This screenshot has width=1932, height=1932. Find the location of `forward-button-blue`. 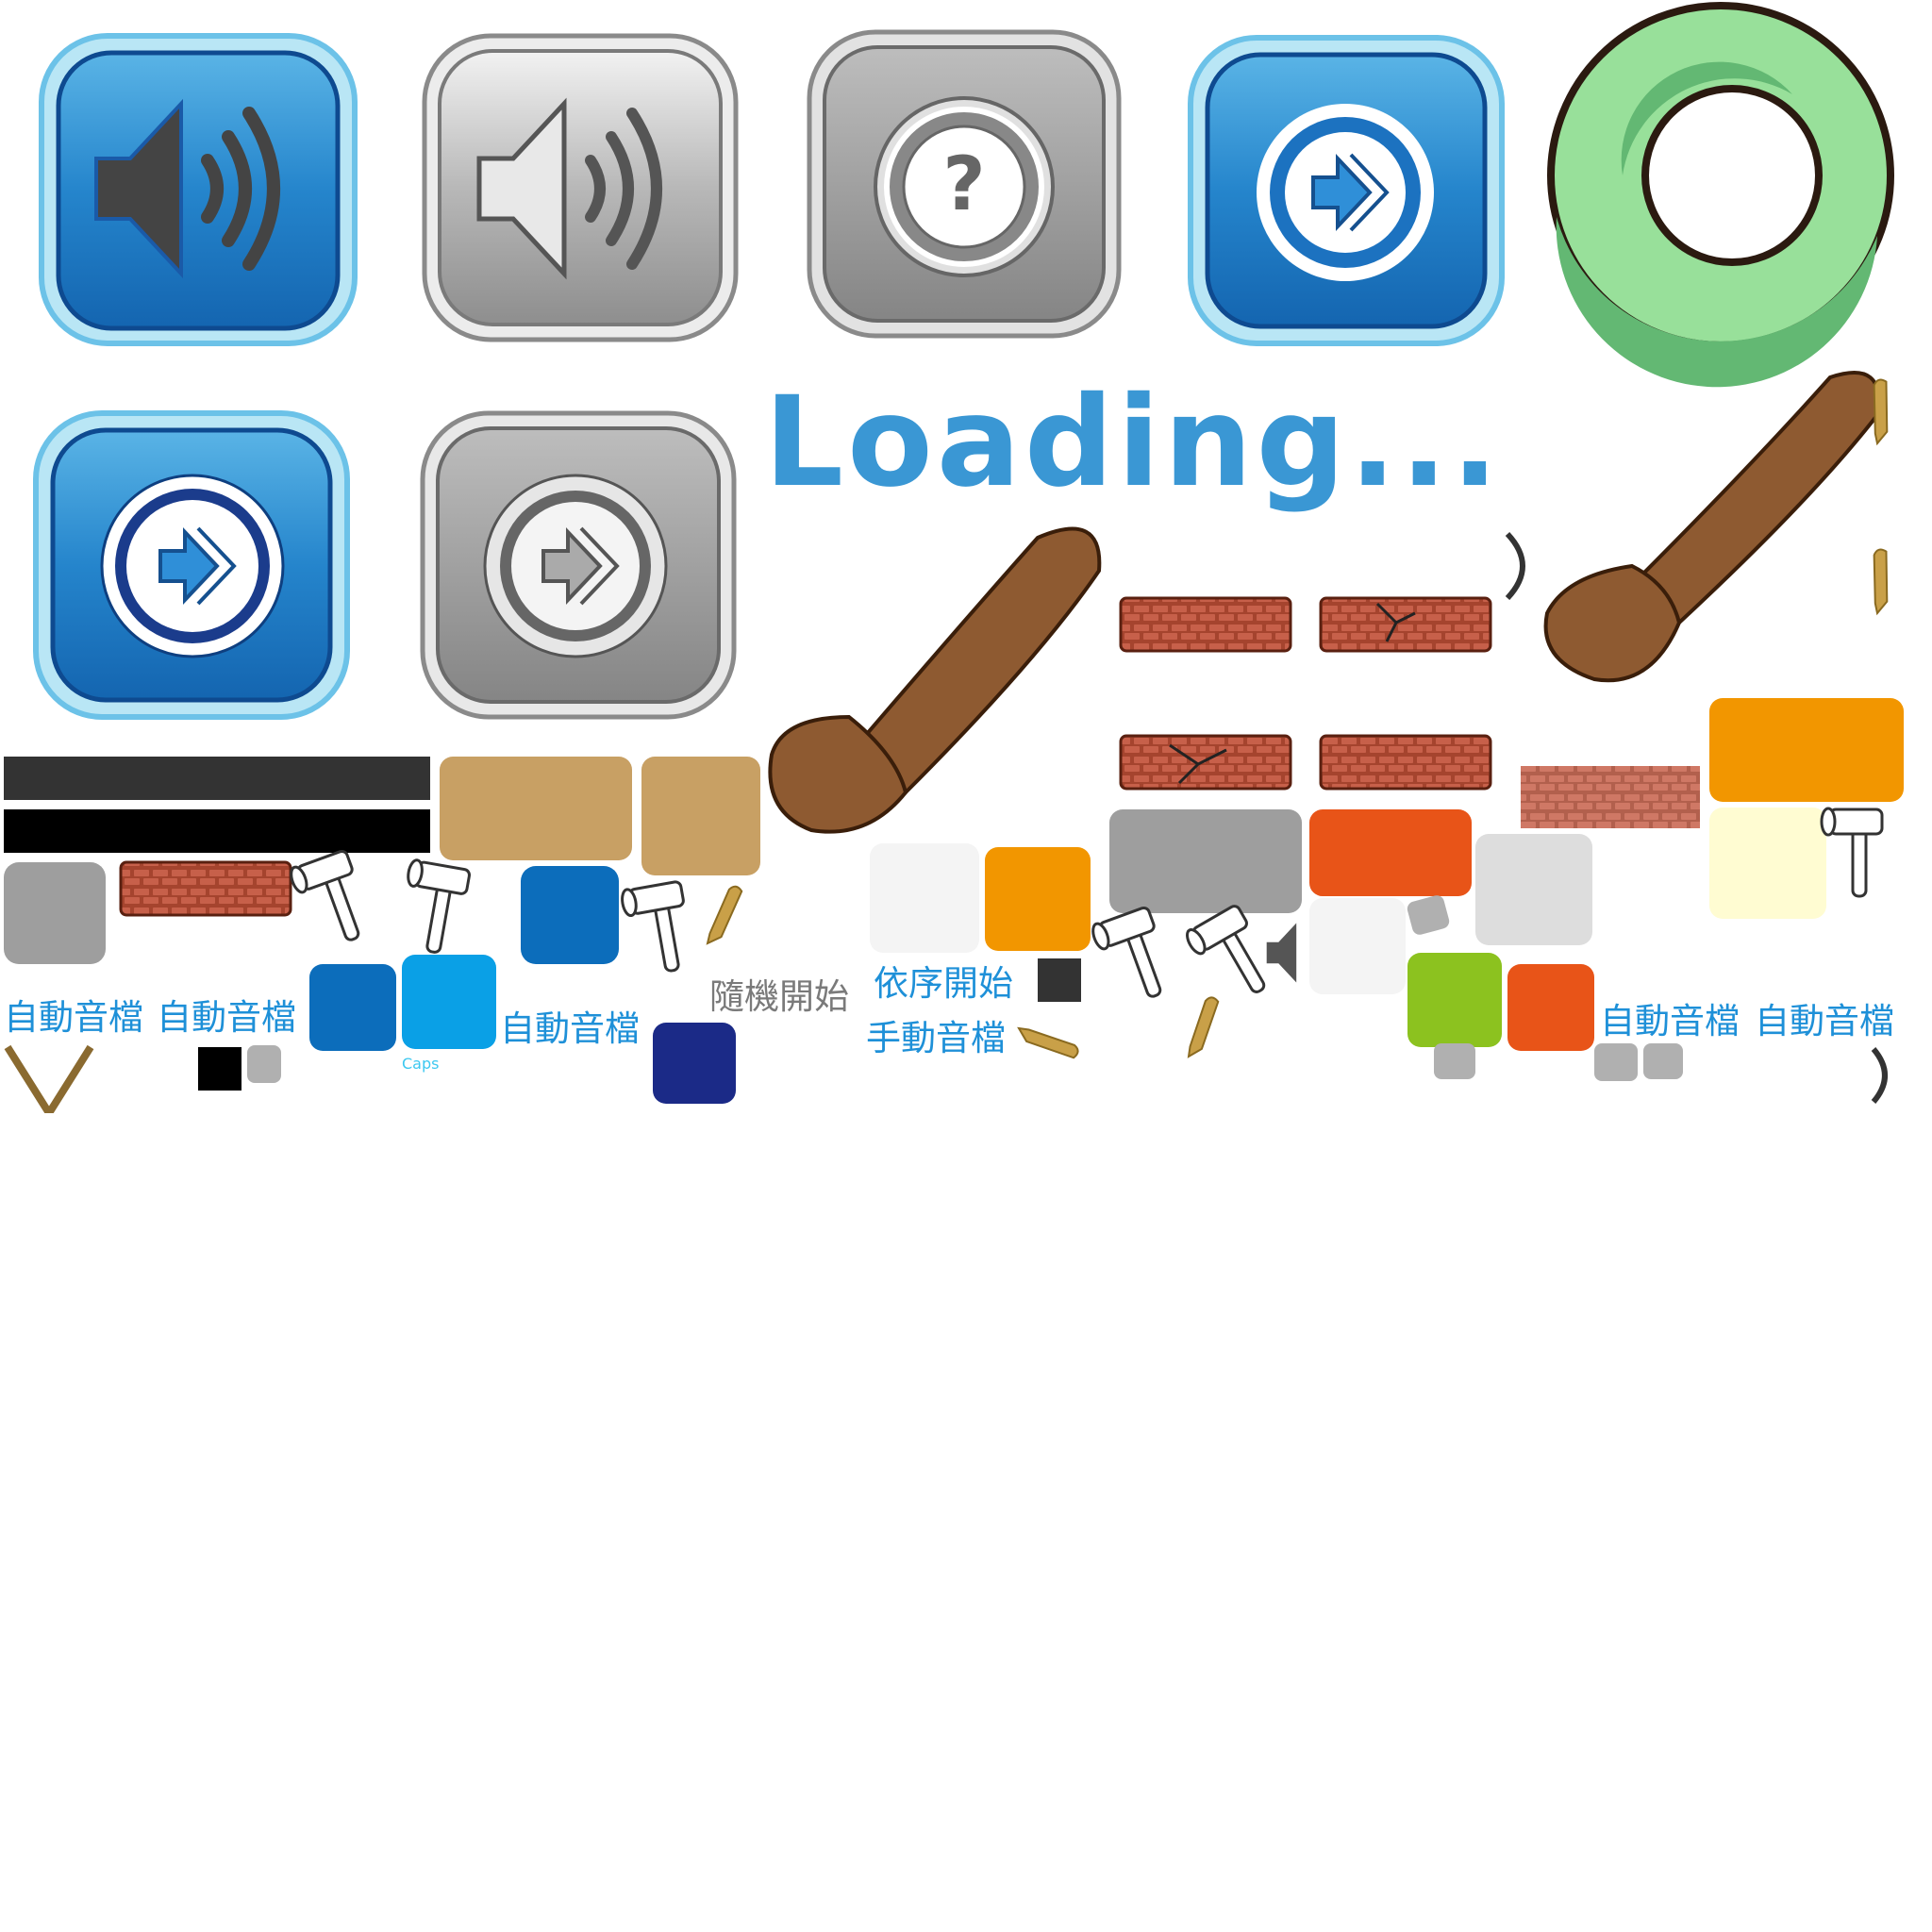

forward-button-blue is located at coordinates (191, 565).